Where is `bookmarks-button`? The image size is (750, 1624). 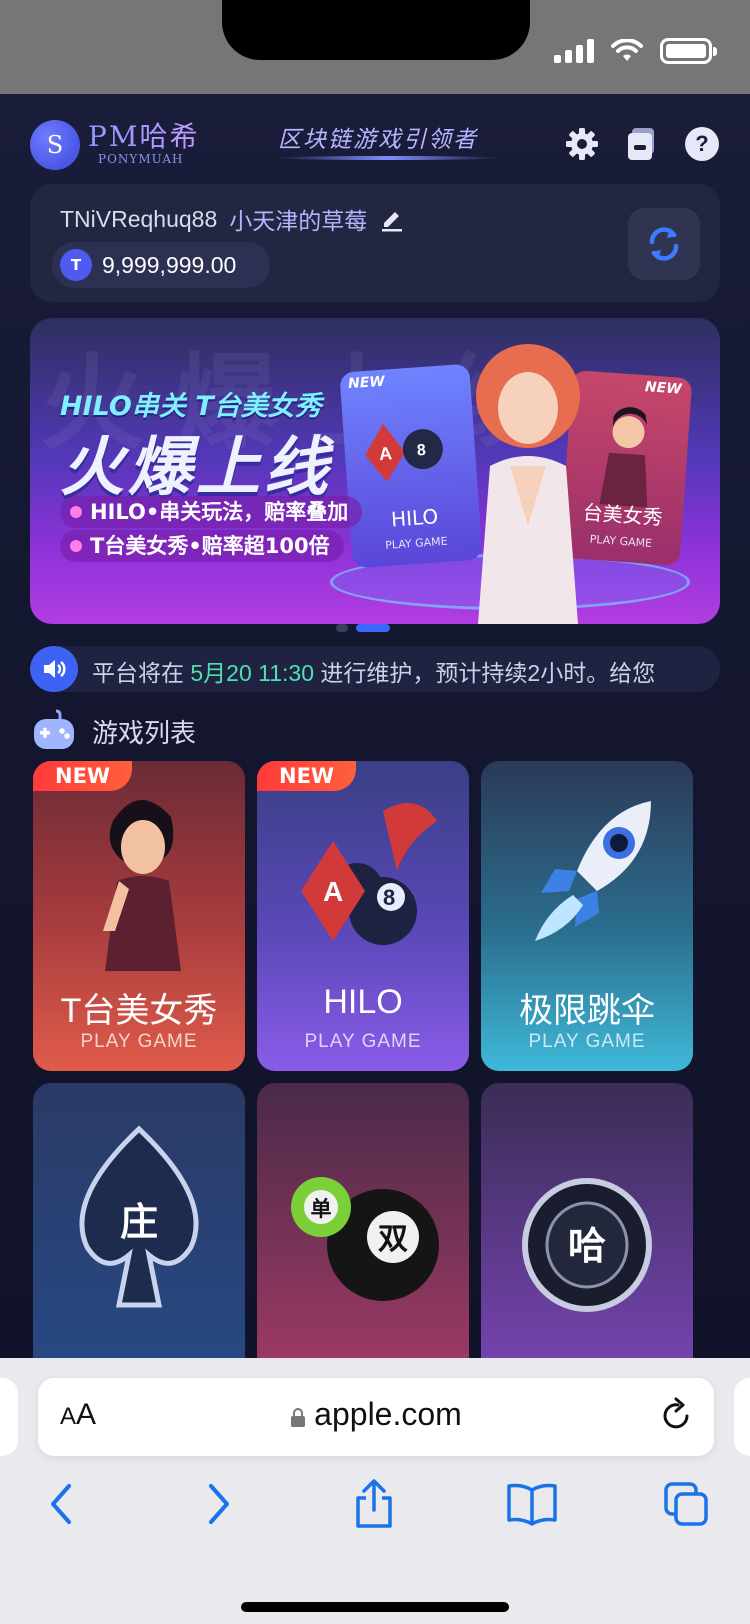 bookmarks-button is located at coordinates (532, 1504).